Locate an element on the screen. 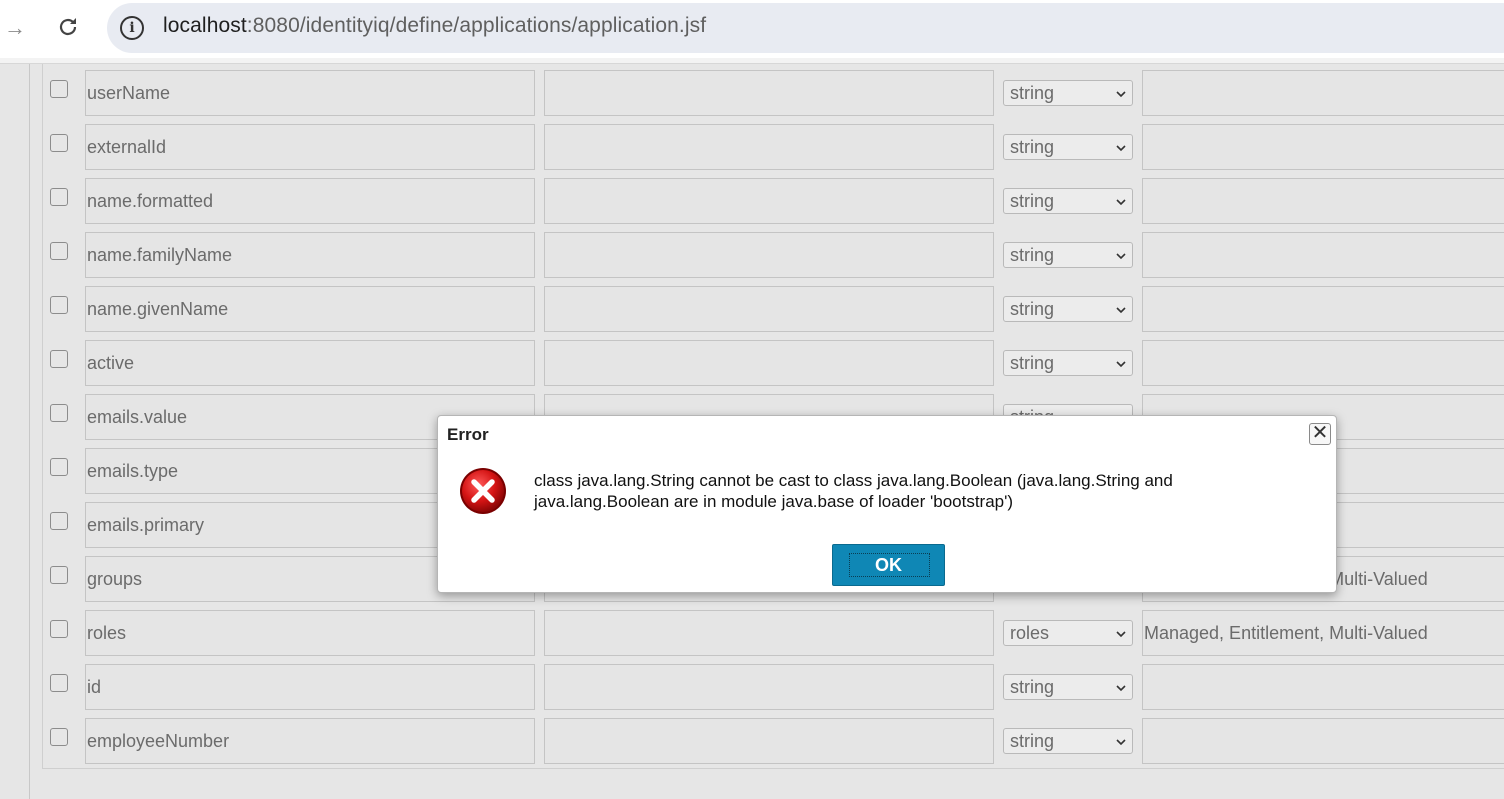  url-host: localhost is located at coordinates (205, 25).